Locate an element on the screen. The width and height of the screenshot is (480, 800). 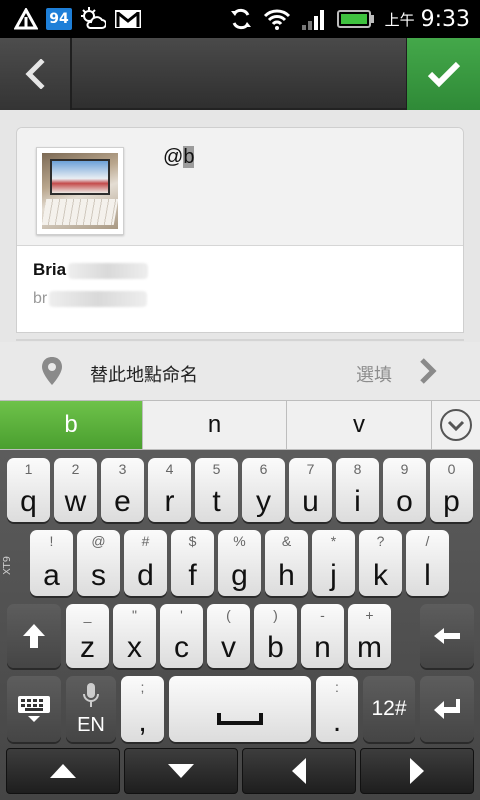
period-key: : . is located at coordinates (337, 709).